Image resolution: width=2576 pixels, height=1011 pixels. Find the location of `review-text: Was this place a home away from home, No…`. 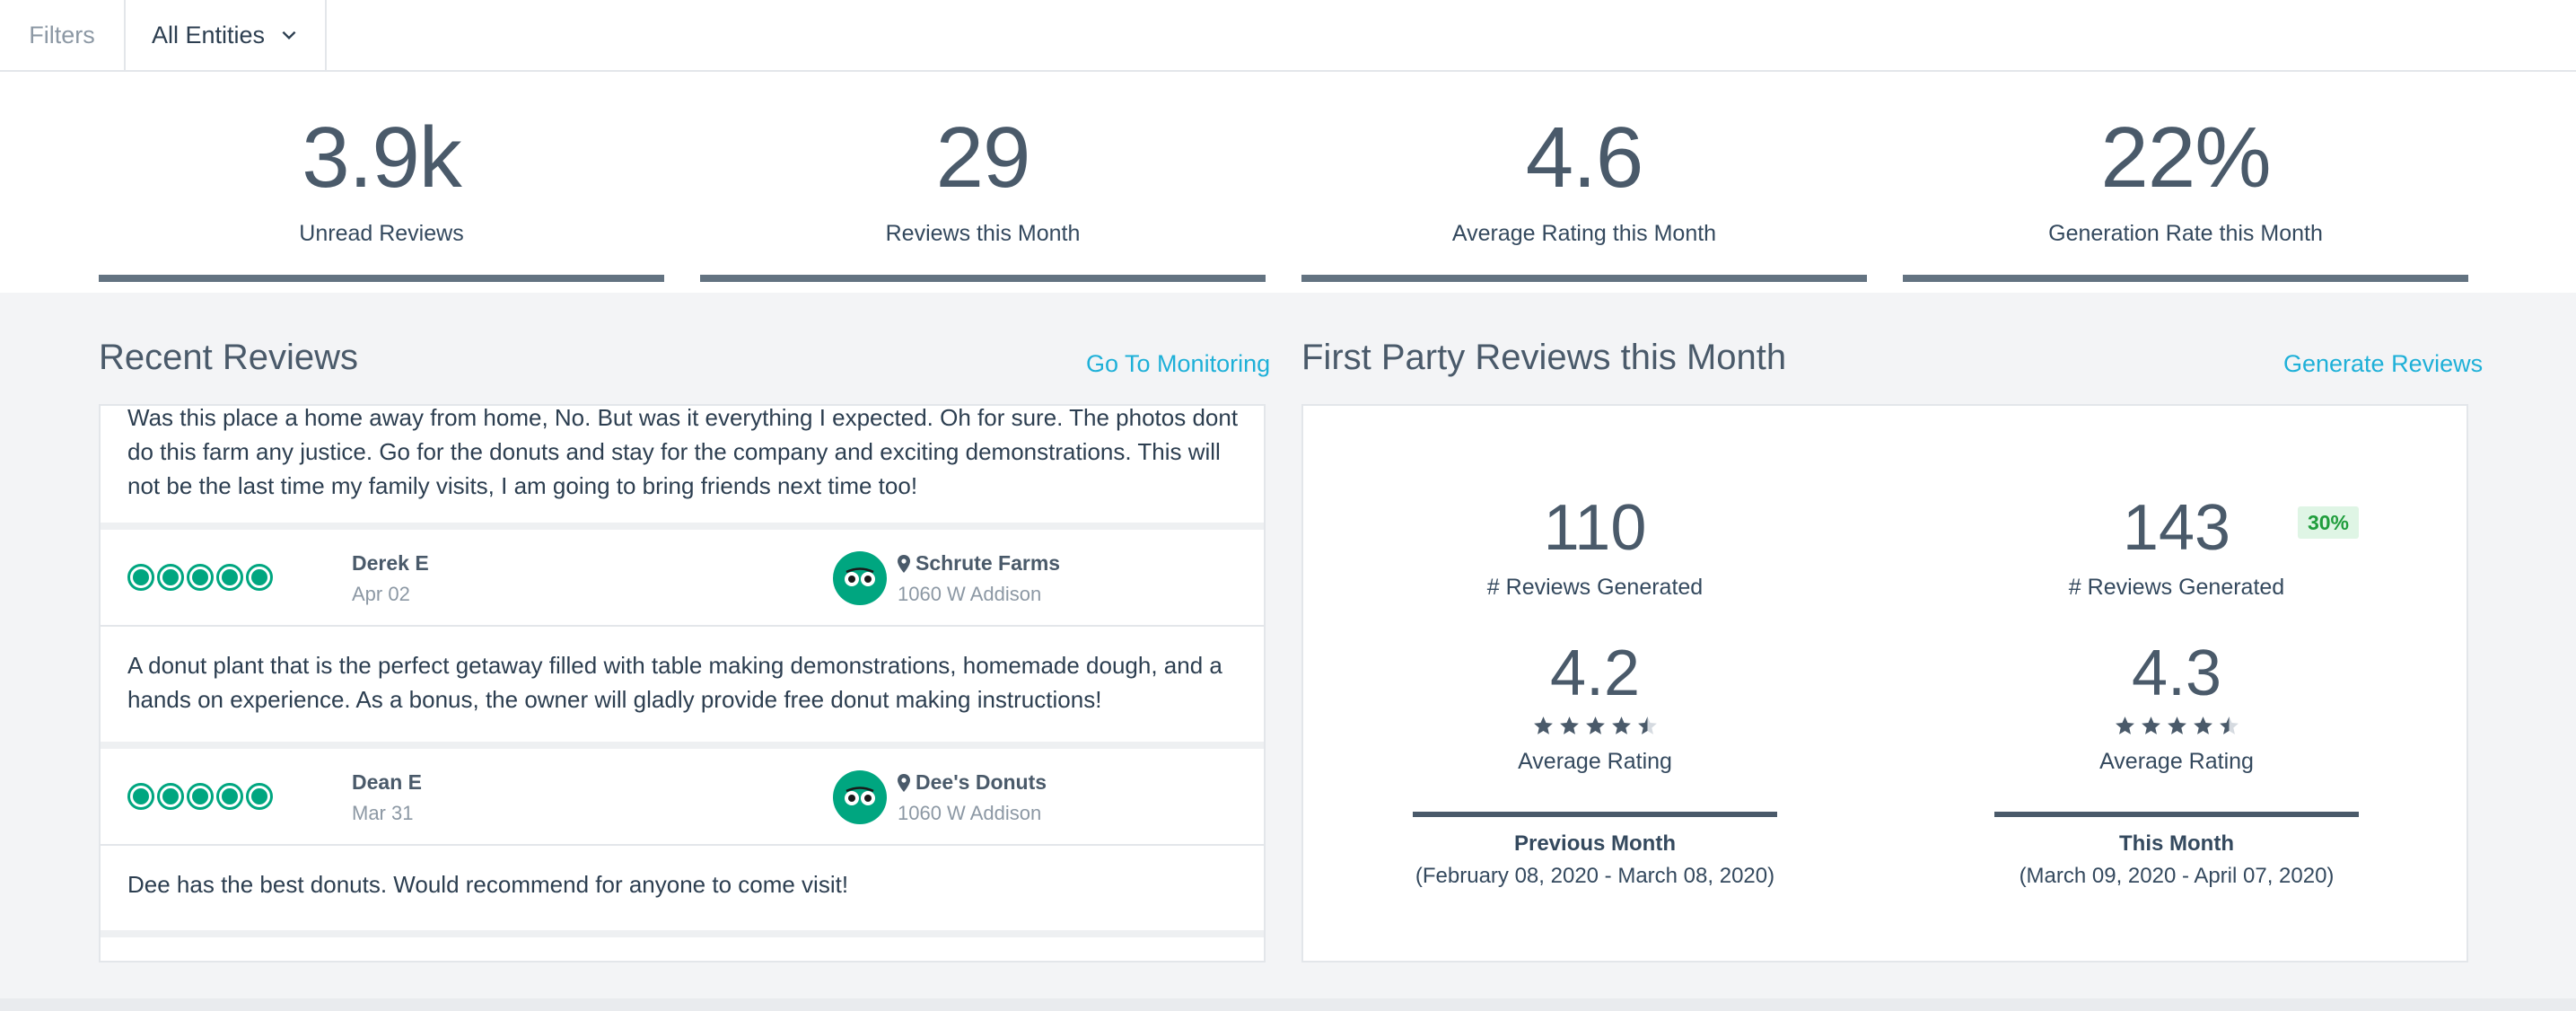

review-text: Was this place a home away from home, No… is located at coordinates (682, 467).